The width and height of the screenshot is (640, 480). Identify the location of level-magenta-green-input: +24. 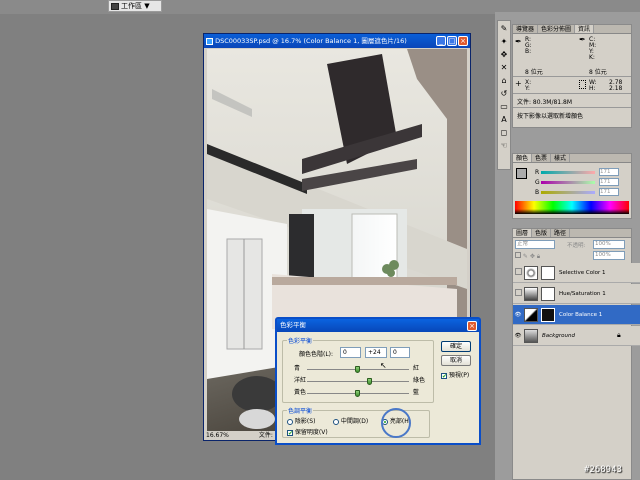
(376, 352).